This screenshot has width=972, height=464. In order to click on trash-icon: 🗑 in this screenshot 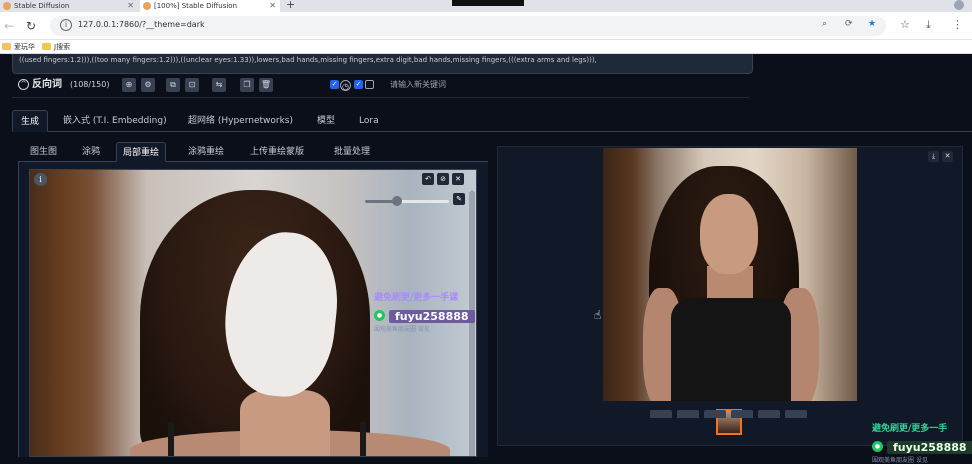, I will do `click(266, 85)`.